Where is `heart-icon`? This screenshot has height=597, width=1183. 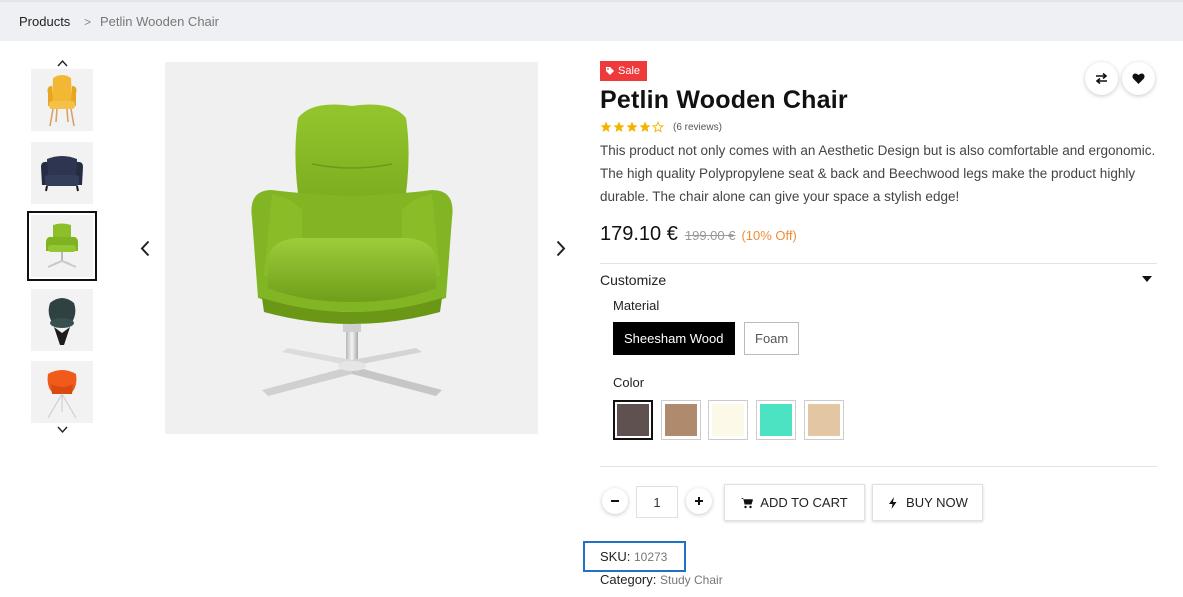 heart-icon is located at coordinates (1138, 78).